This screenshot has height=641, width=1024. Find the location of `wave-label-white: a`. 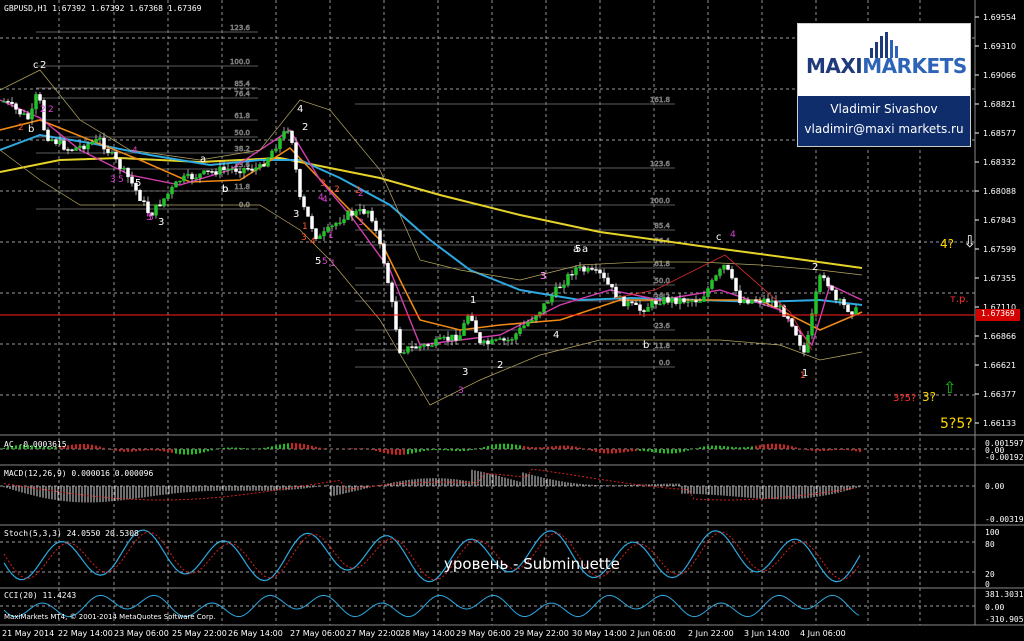

wave-label-white: a is located at coordinates (576, 249).